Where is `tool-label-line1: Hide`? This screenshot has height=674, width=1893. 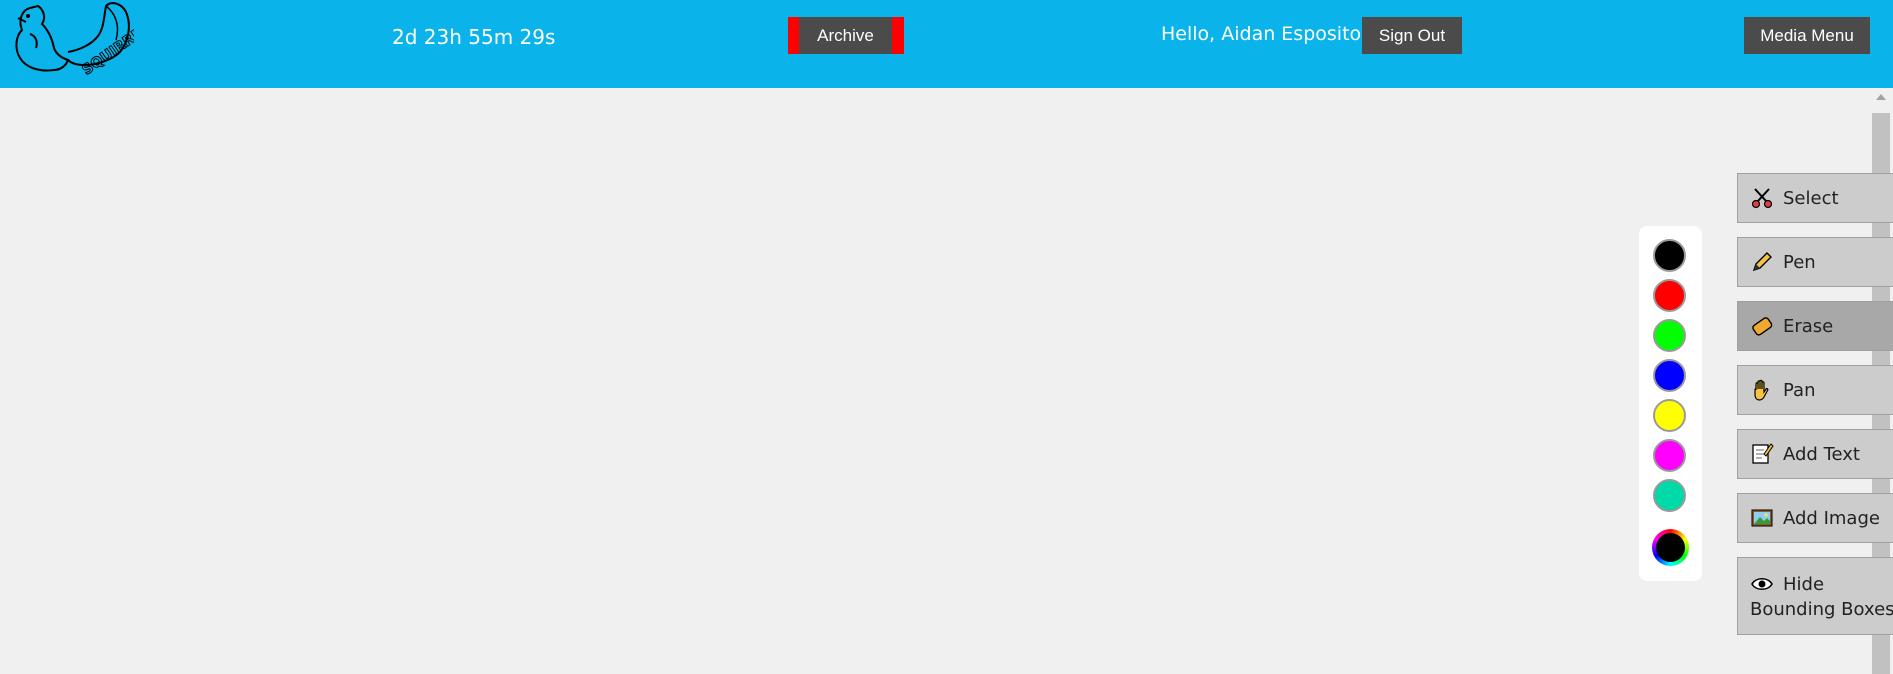
tool-label-line1: Hide is located at coordinates (1804, 584).